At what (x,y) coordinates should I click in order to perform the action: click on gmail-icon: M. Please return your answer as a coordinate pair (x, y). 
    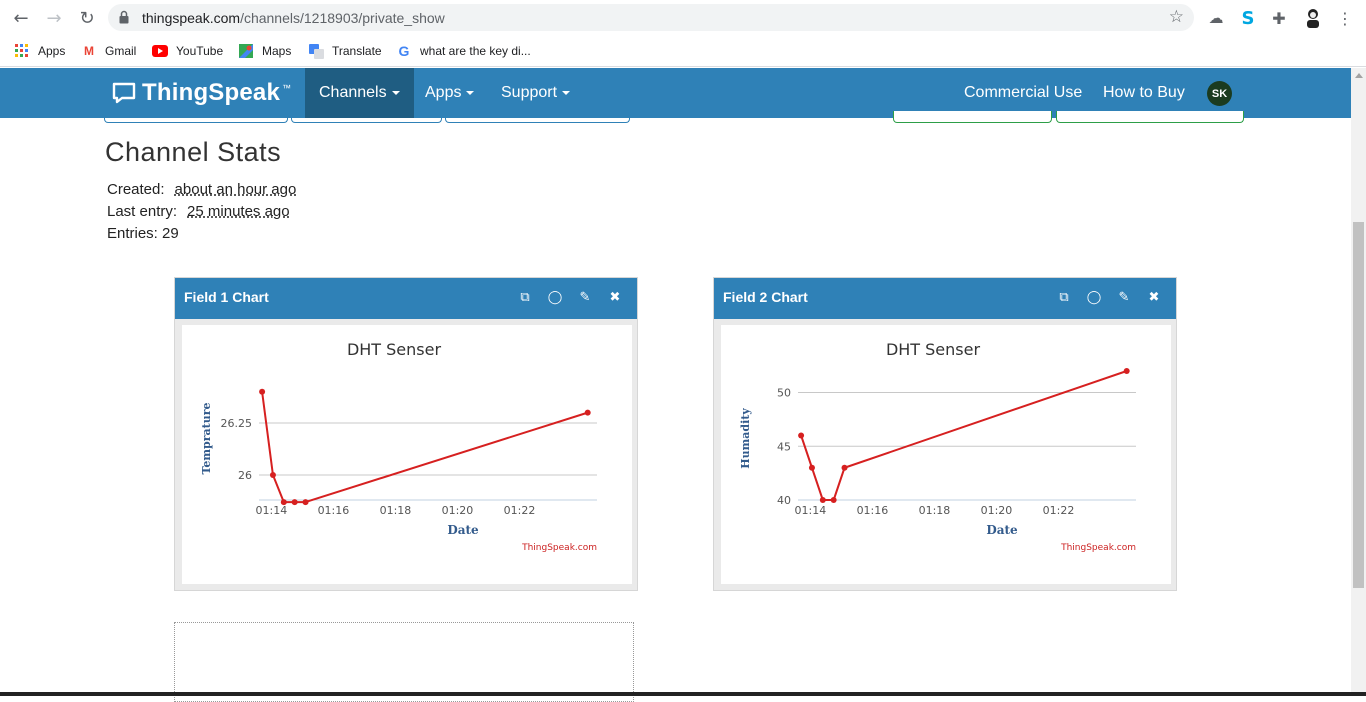
    Looking at the image, I should click on (89, 51).